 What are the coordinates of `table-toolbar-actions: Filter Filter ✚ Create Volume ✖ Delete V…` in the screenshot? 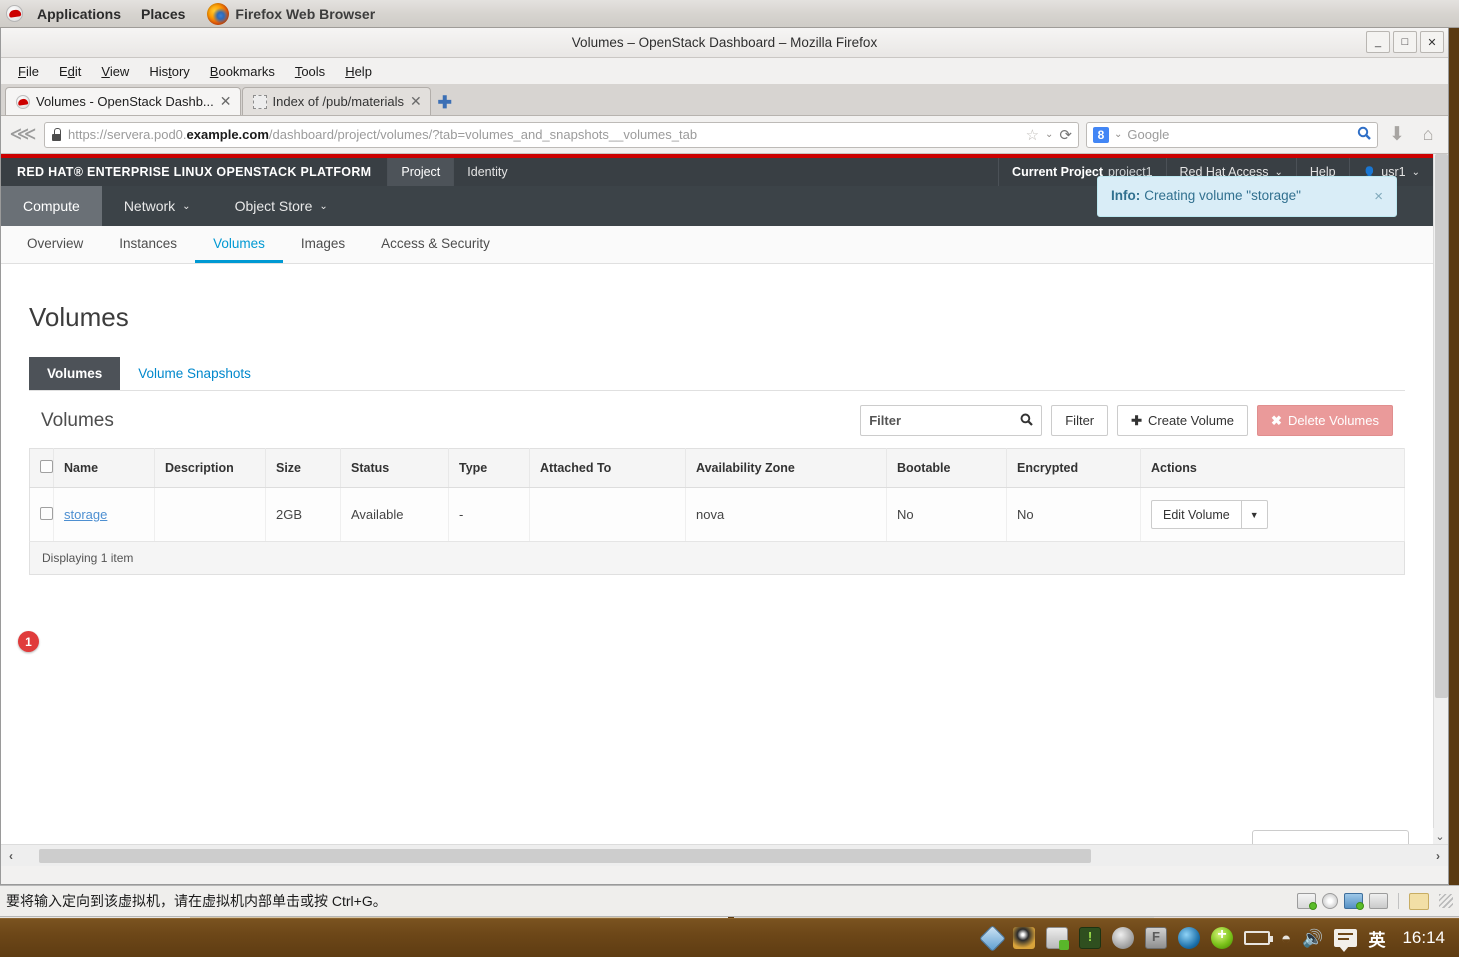 It's located at (1126, 420).